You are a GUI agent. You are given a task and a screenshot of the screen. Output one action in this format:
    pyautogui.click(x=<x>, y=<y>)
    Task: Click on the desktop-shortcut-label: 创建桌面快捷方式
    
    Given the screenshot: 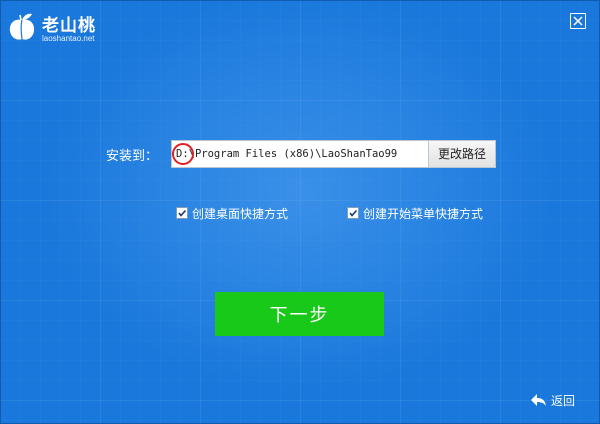 What is the action you would take?
    pyautogui.click(x=240, y=213)
    